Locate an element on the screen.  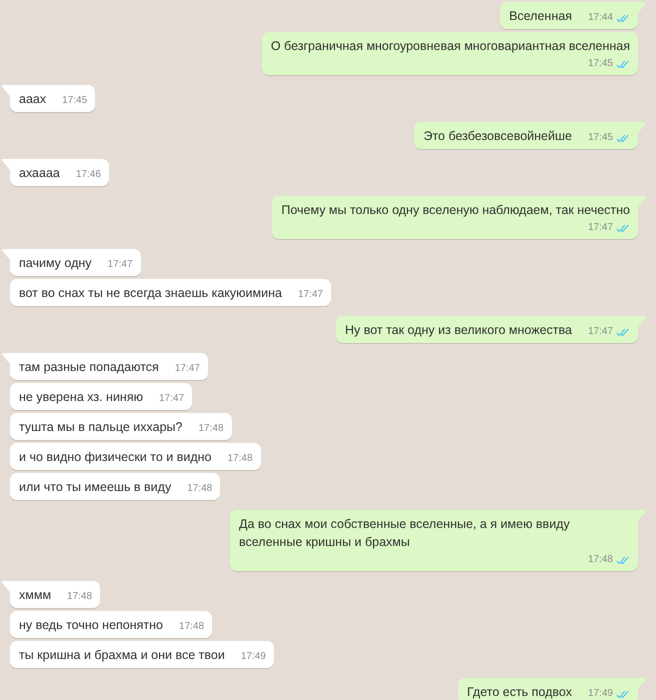
message-text: Ну вот так одну из великого множества is located at coordinates (458, 330).